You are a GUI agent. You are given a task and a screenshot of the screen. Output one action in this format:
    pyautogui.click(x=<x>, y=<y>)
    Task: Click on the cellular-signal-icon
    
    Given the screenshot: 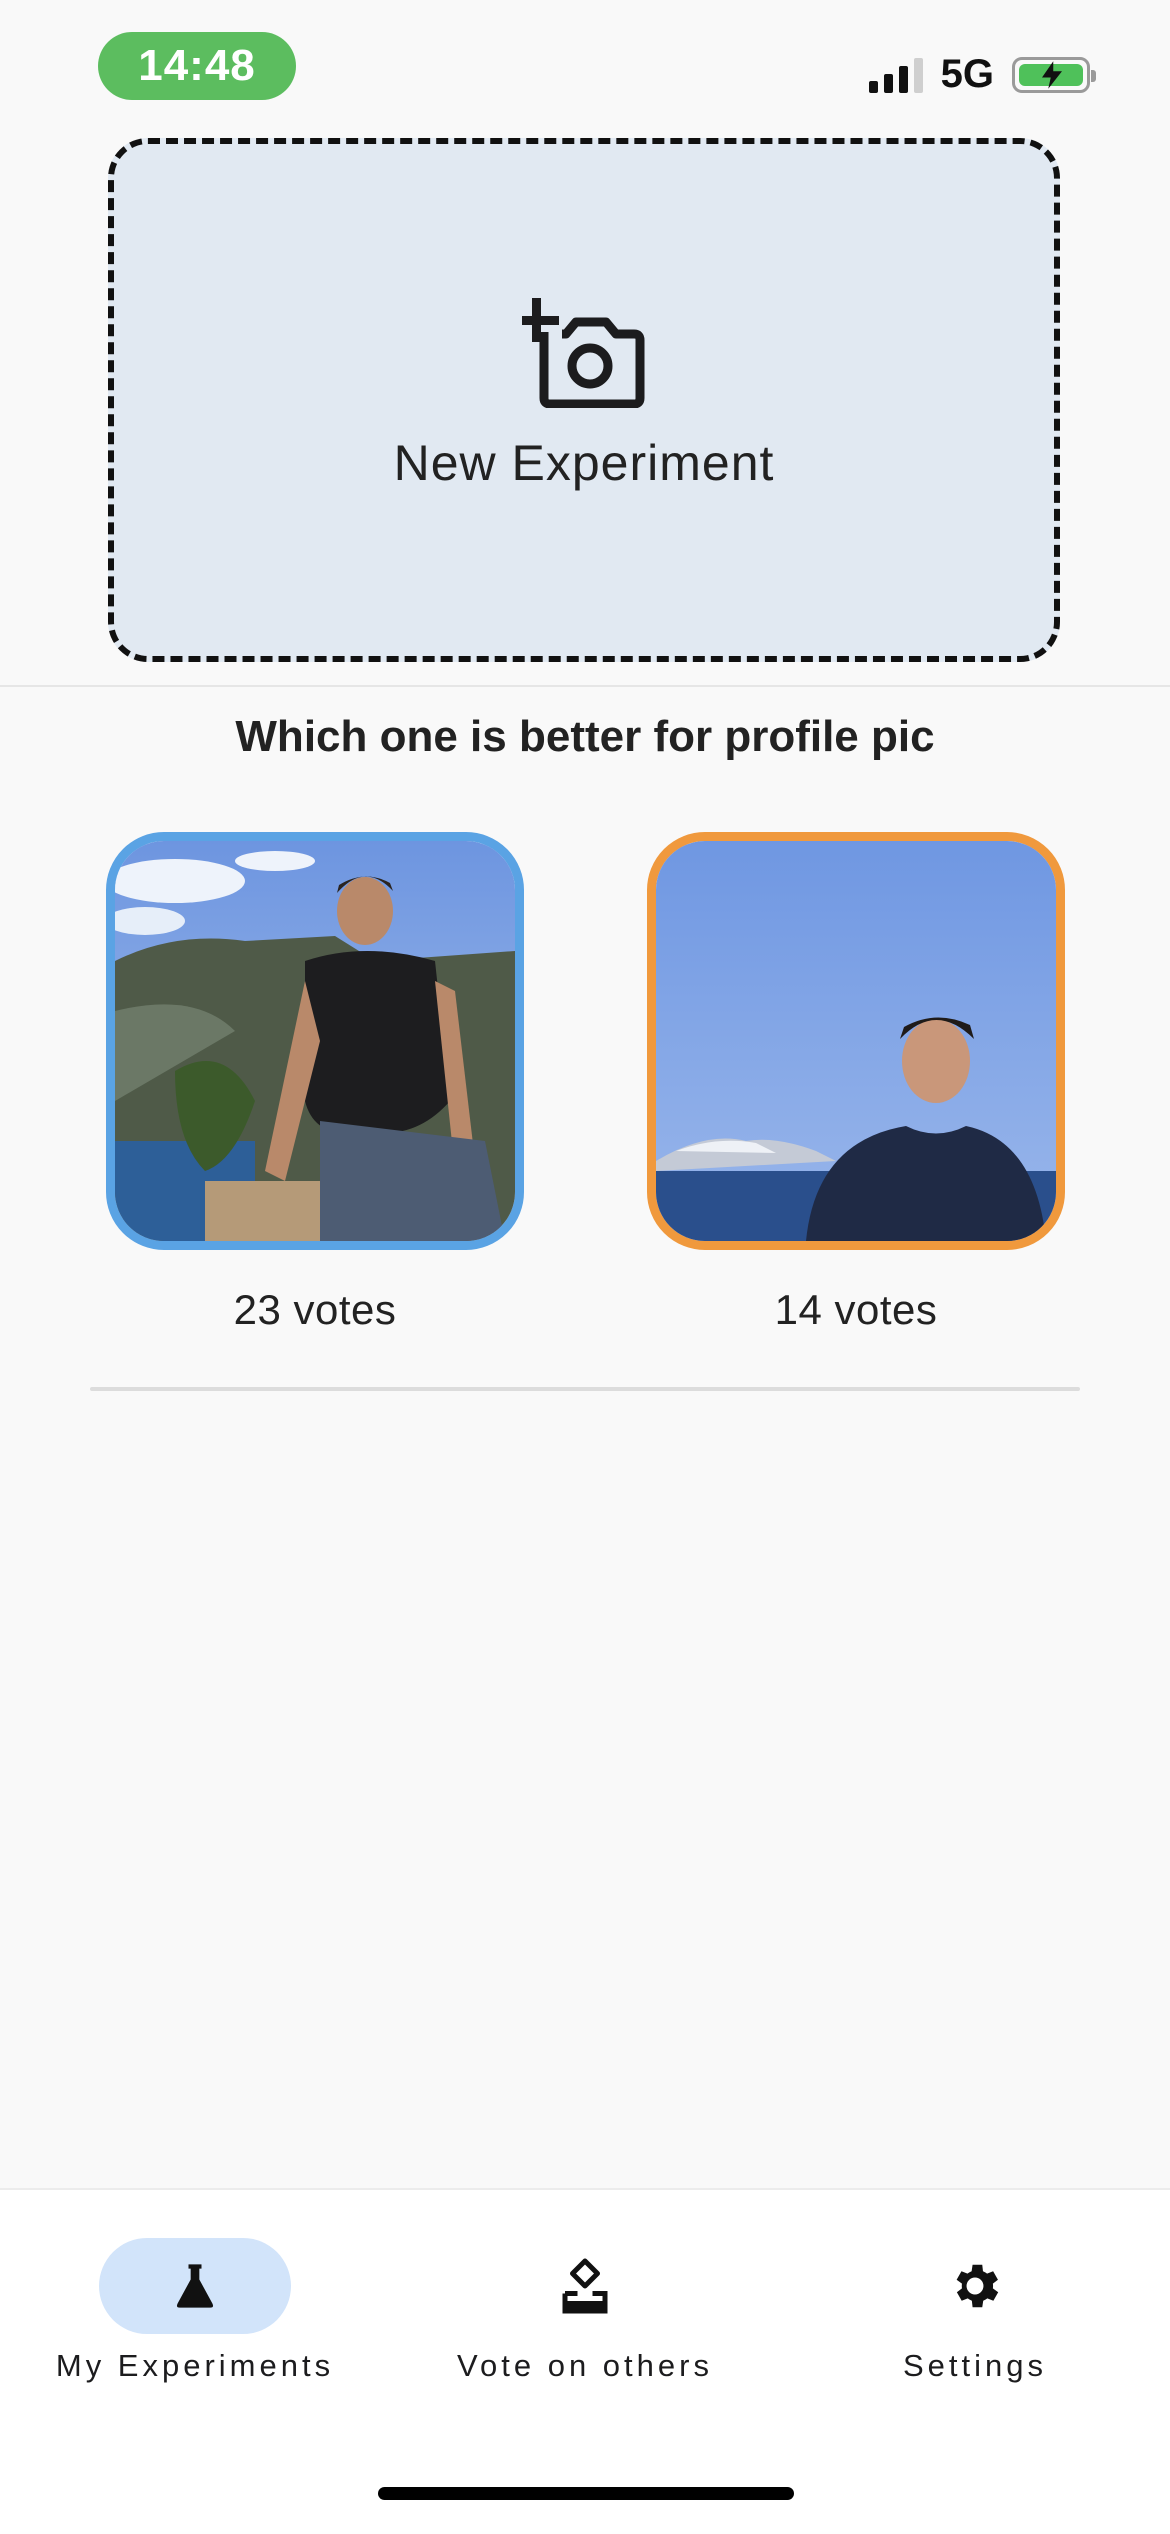 What is the action you would take?
    pyautogui.click(x=895, y=75)
    